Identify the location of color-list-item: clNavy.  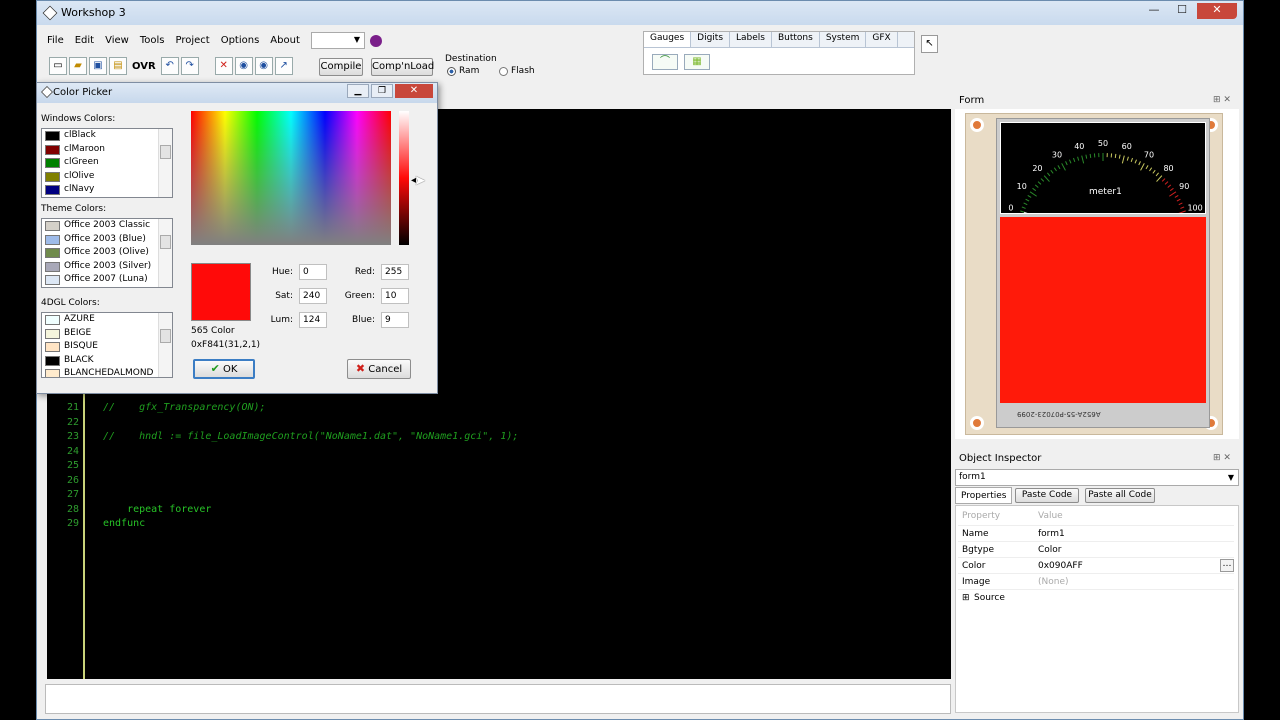
(107, 190).